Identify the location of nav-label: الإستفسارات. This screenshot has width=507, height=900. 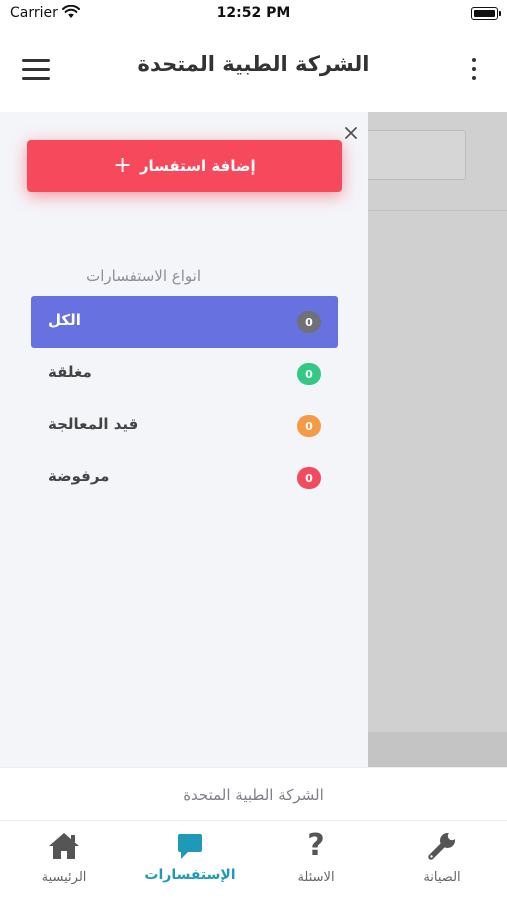
(190, 875).